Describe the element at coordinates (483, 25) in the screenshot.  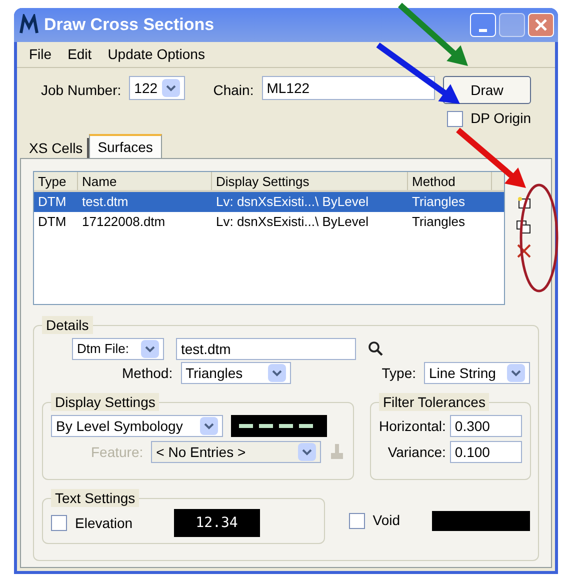
I see `minimize-button` at that location.